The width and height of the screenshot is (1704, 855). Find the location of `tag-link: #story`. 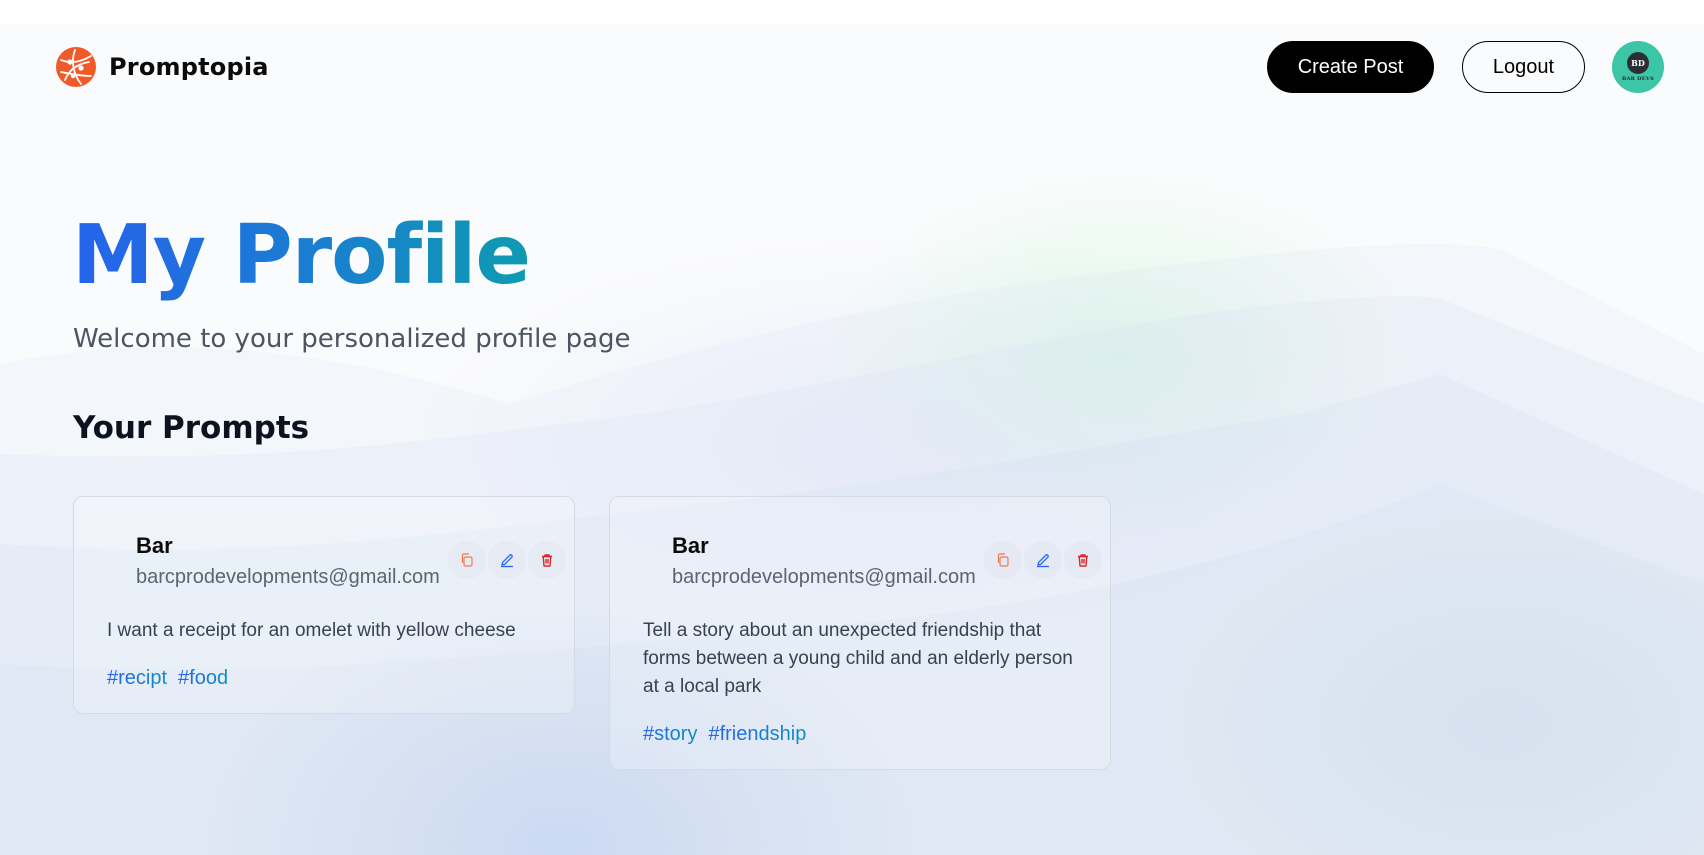

tag-link: #story is located at coordinates (670, 734).